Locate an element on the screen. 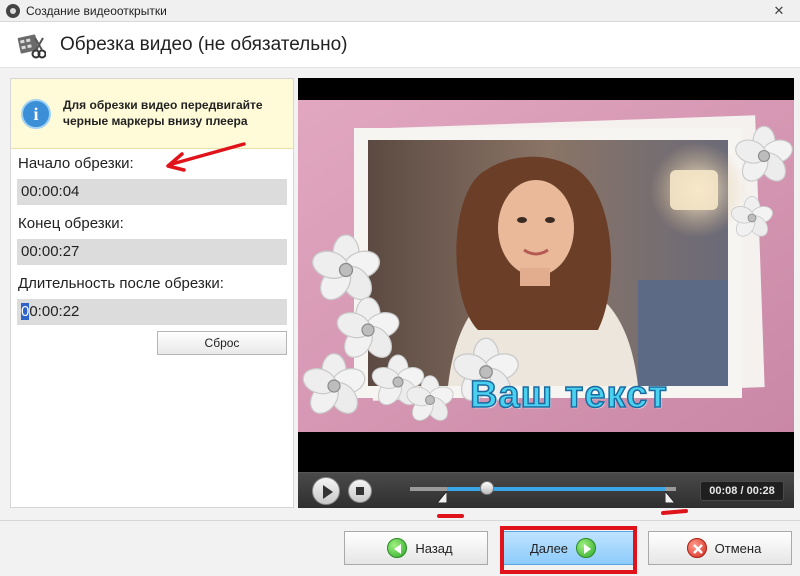  info-icon: i is located at coordinates (36, 114).